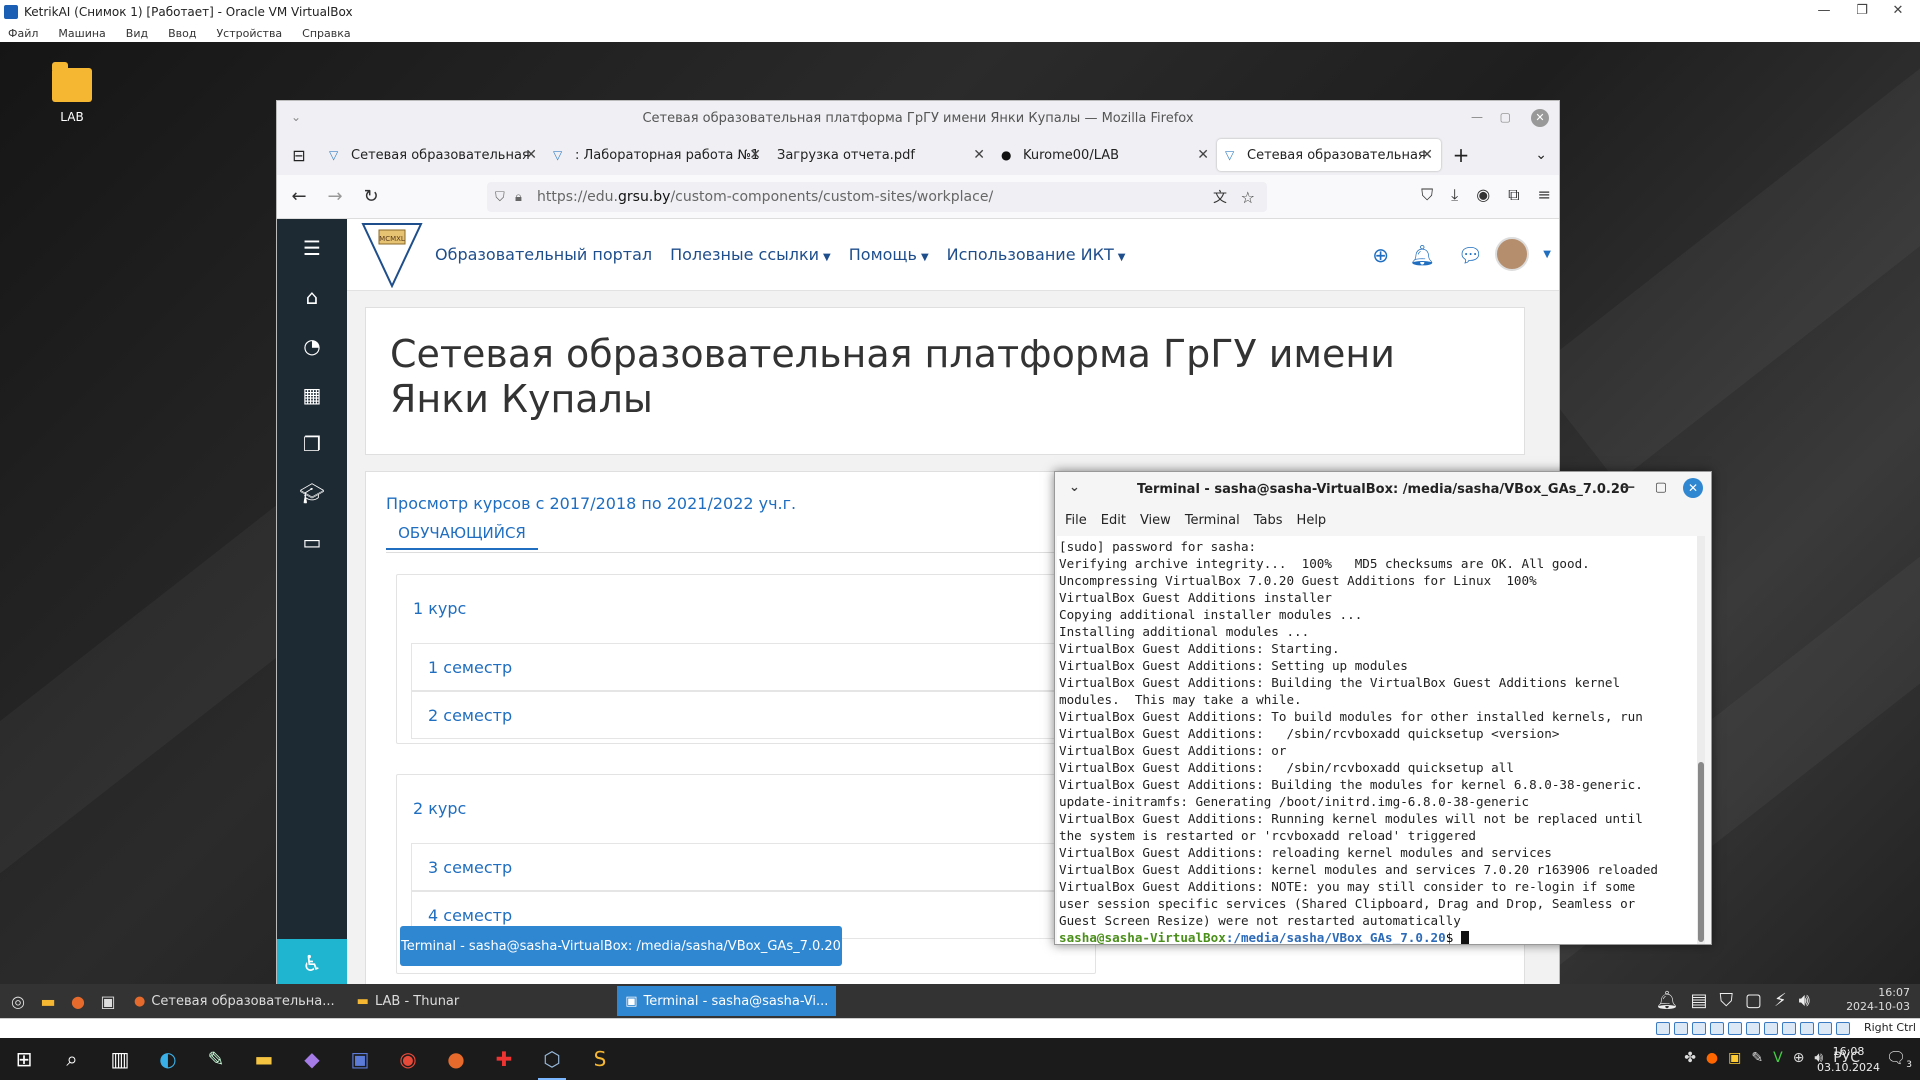 Image resolution: width=1920 pixels, height=1080 pixels. Describe the element at coordinates (1804, 1000) in the screenshot. I see `volume-icon: 🔊︎` at that location.